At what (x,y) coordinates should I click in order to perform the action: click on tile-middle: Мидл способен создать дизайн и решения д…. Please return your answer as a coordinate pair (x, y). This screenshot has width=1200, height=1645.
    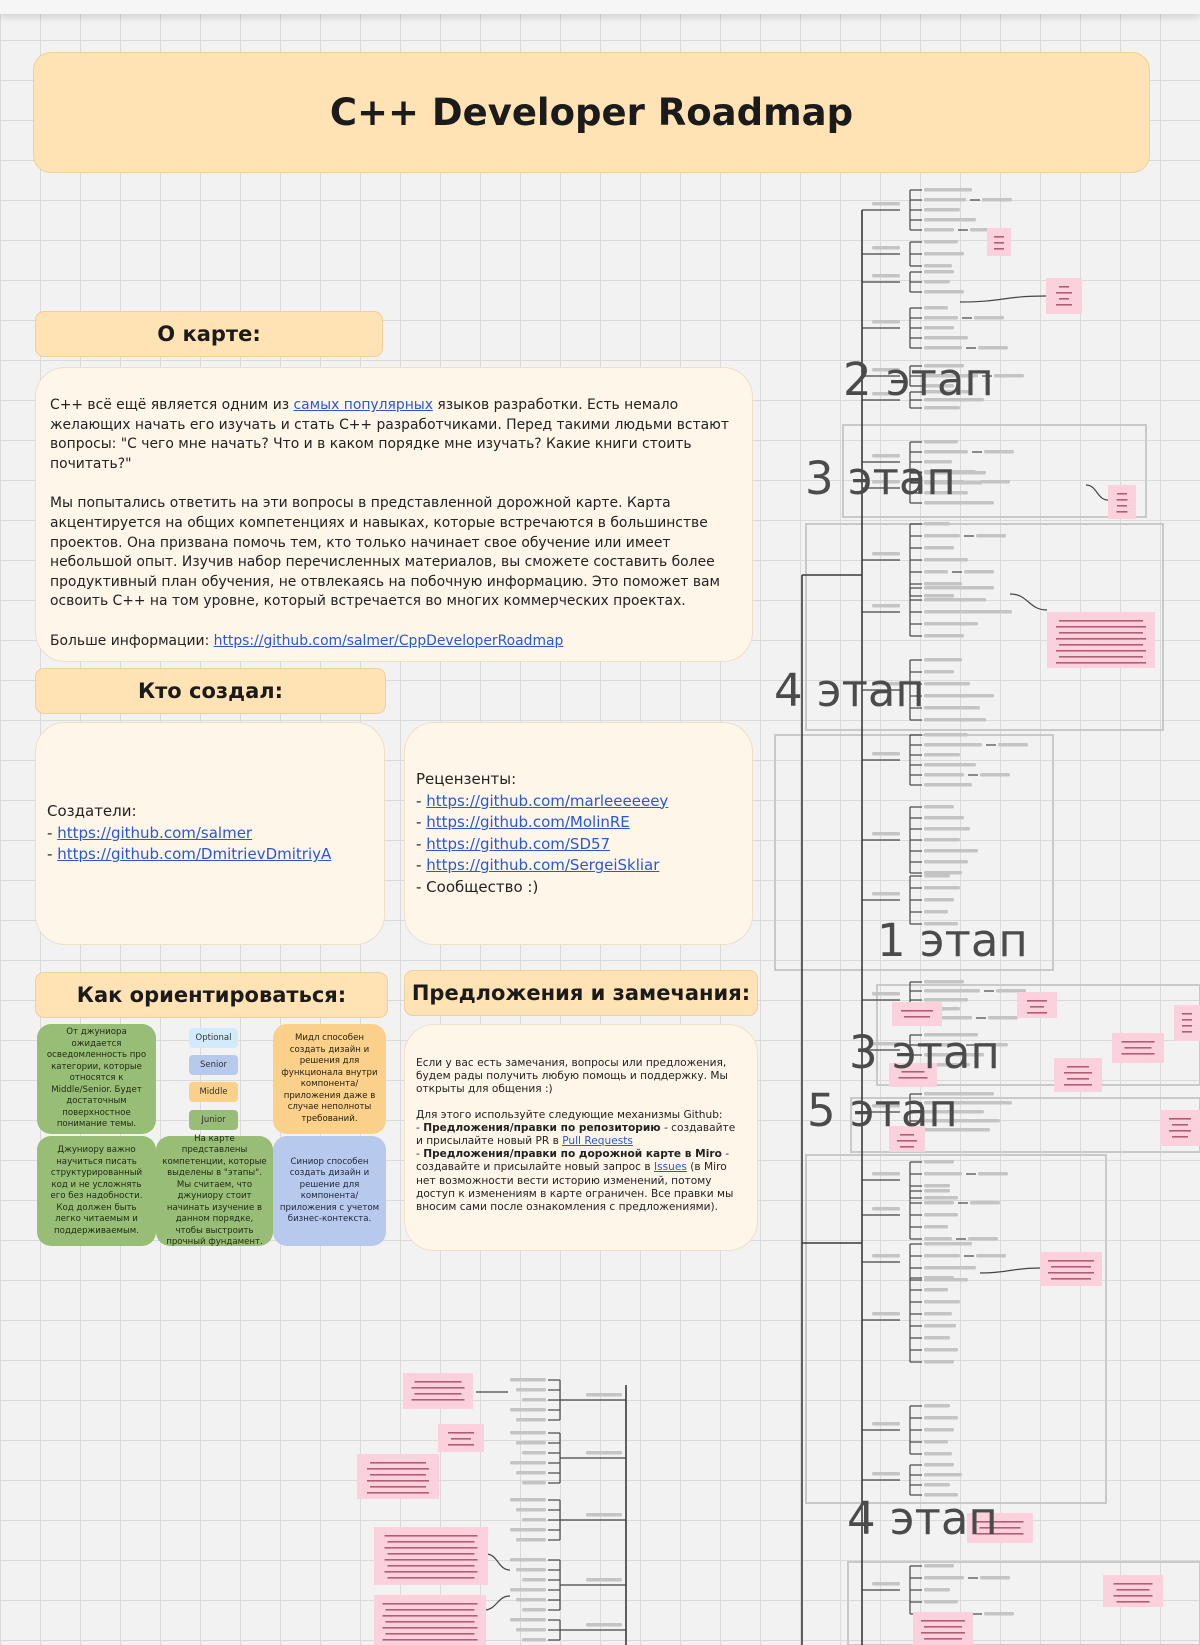
    Looking at the image, I should click on (329, 1079).